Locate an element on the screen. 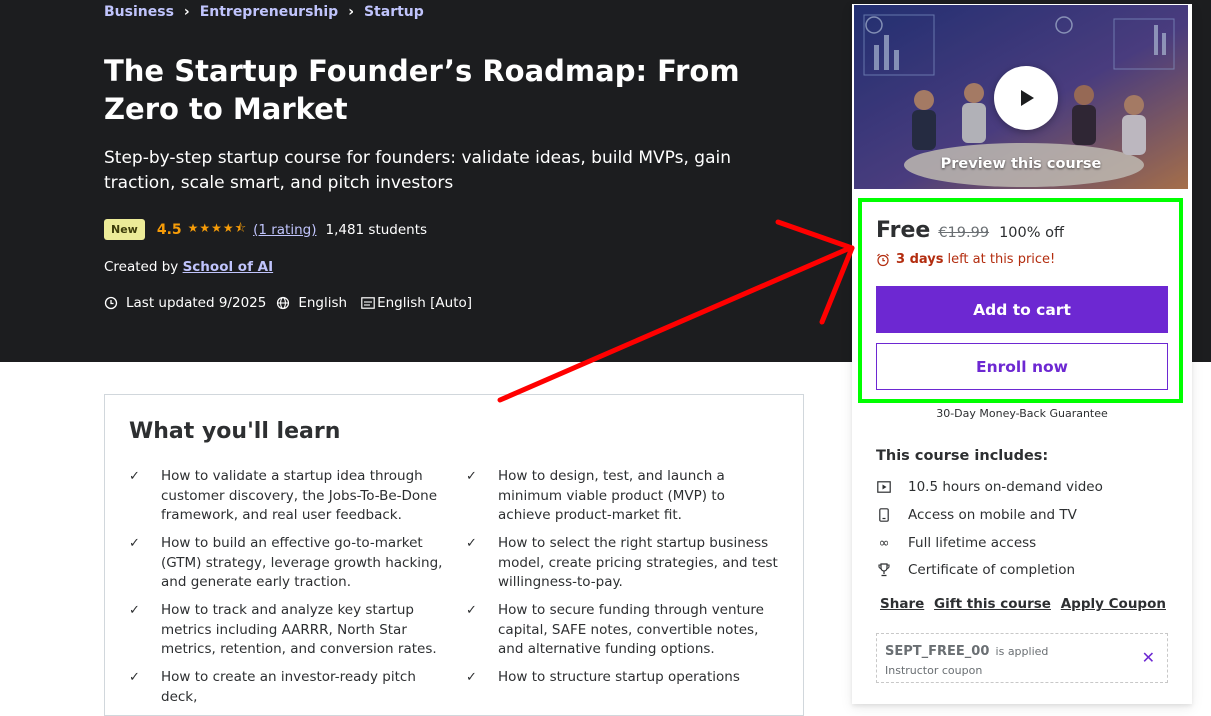 Image resolution: width=1211 pixels, height=716 pixels. breadcrumb-entrepreneurship: Entrepreneurship is located at coordinates (269, 12).